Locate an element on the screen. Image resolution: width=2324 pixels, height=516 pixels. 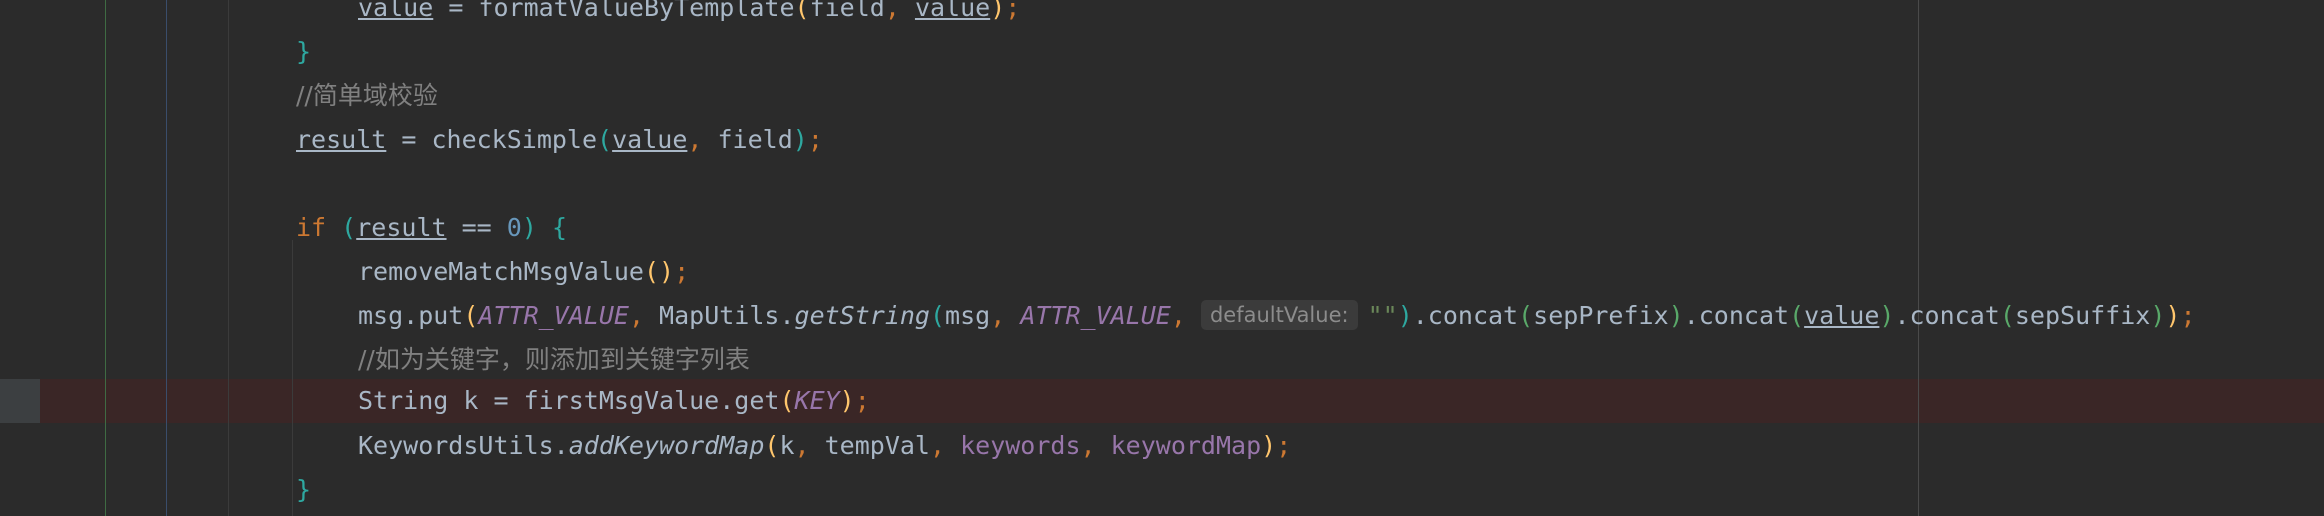
code-token: msg.put is located at coordinates (411, 315).